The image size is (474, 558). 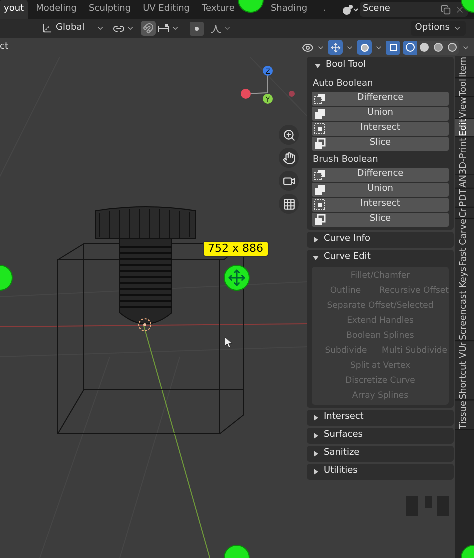 I want to click on side-tab: Item, so click(x=464, y=67).